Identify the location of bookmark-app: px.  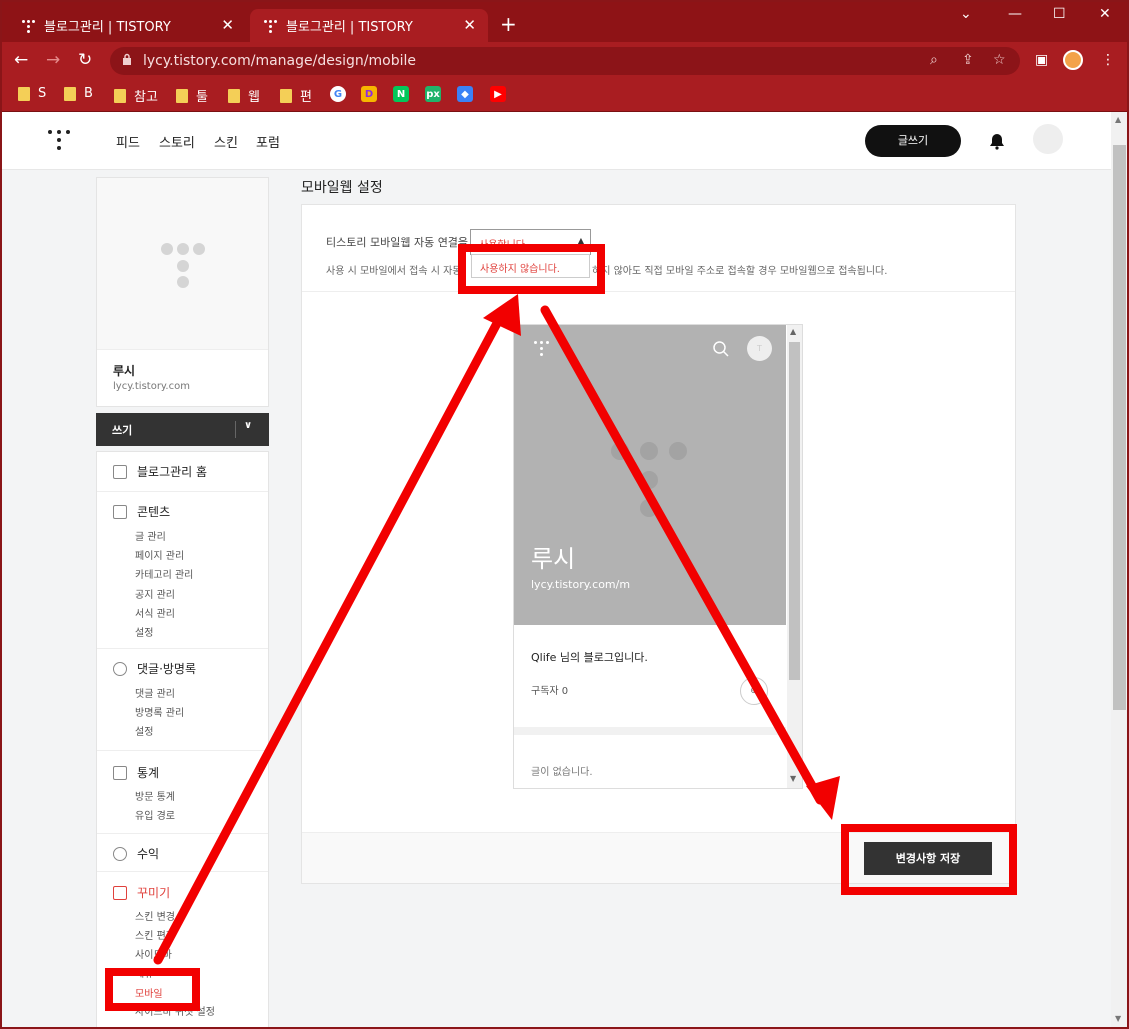
(433, 94).